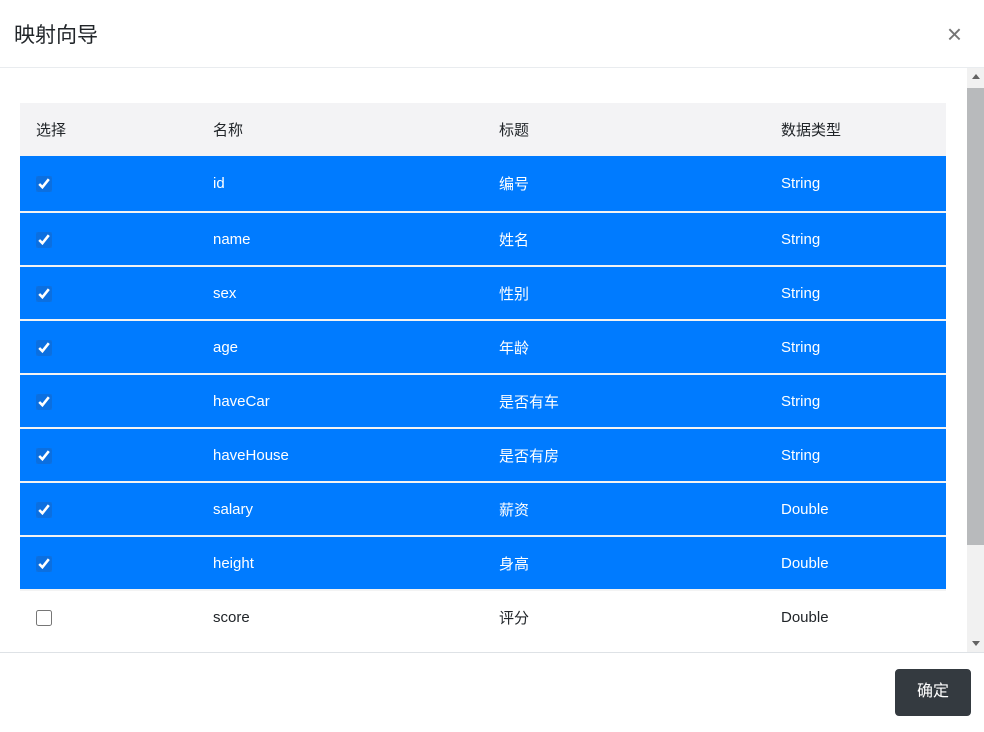  Describe the element at coordinates (855, 129) in the screenshot. I see `column-header-datatype: 数据类型` at that location.